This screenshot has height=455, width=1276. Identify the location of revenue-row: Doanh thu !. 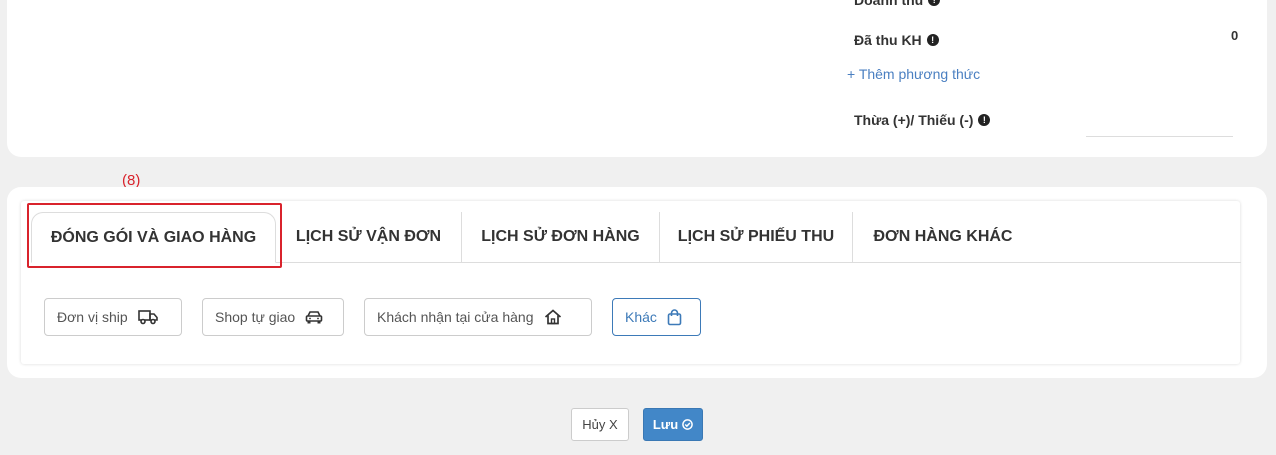
(897, 4).